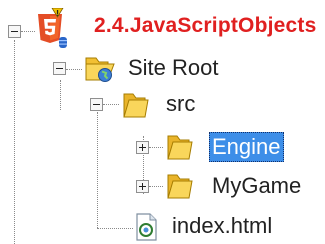  I want to click on tree-node-label: MyGame, so click(257, 185).